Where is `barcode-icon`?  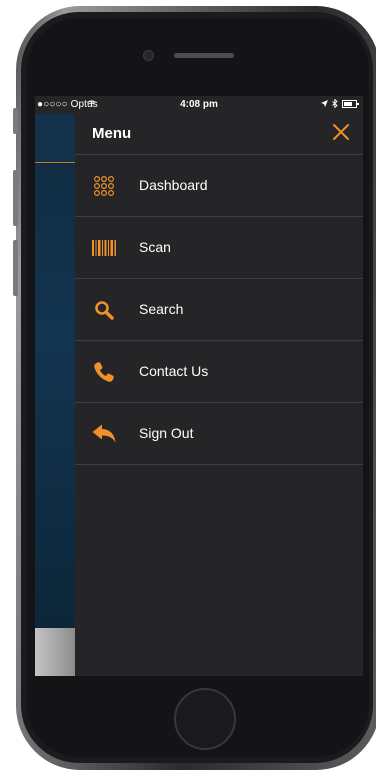 barcode-icon is located at coordinates (104, 248).